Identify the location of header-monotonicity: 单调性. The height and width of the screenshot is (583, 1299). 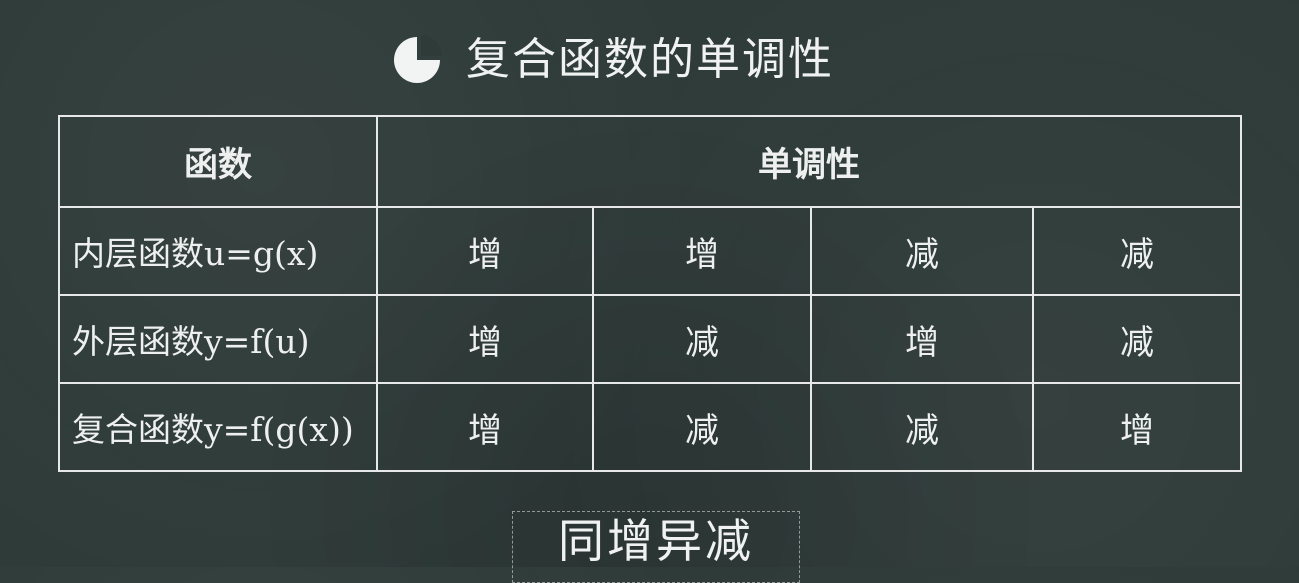
(809, 161).